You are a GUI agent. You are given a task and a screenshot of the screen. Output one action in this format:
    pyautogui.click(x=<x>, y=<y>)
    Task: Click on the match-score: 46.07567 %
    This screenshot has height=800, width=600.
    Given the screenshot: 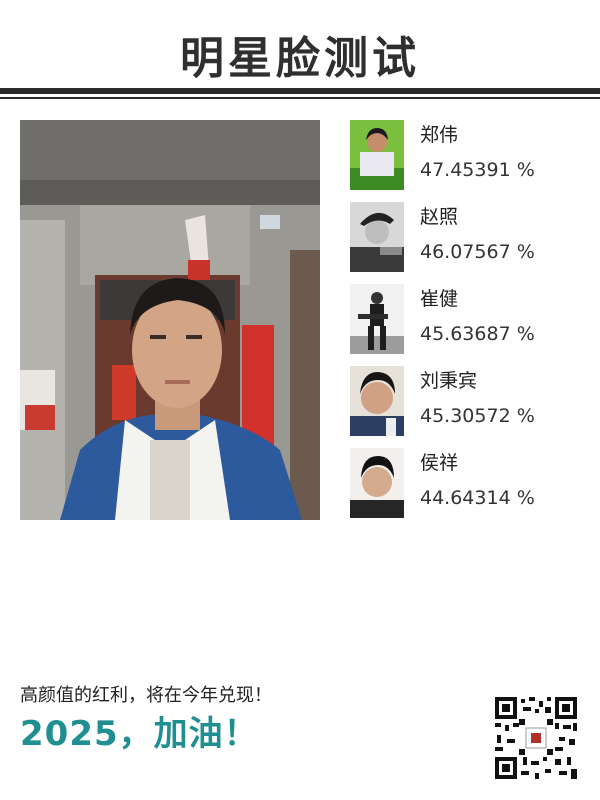 What is the action you would take?
    pyautogui.click(x=477, y=252)
    